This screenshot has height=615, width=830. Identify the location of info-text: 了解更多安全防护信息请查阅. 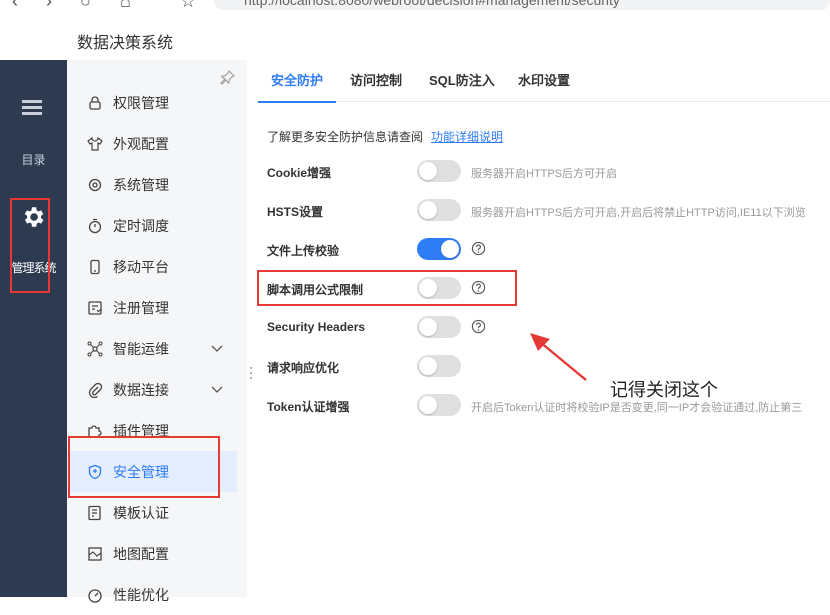
(345, 137).